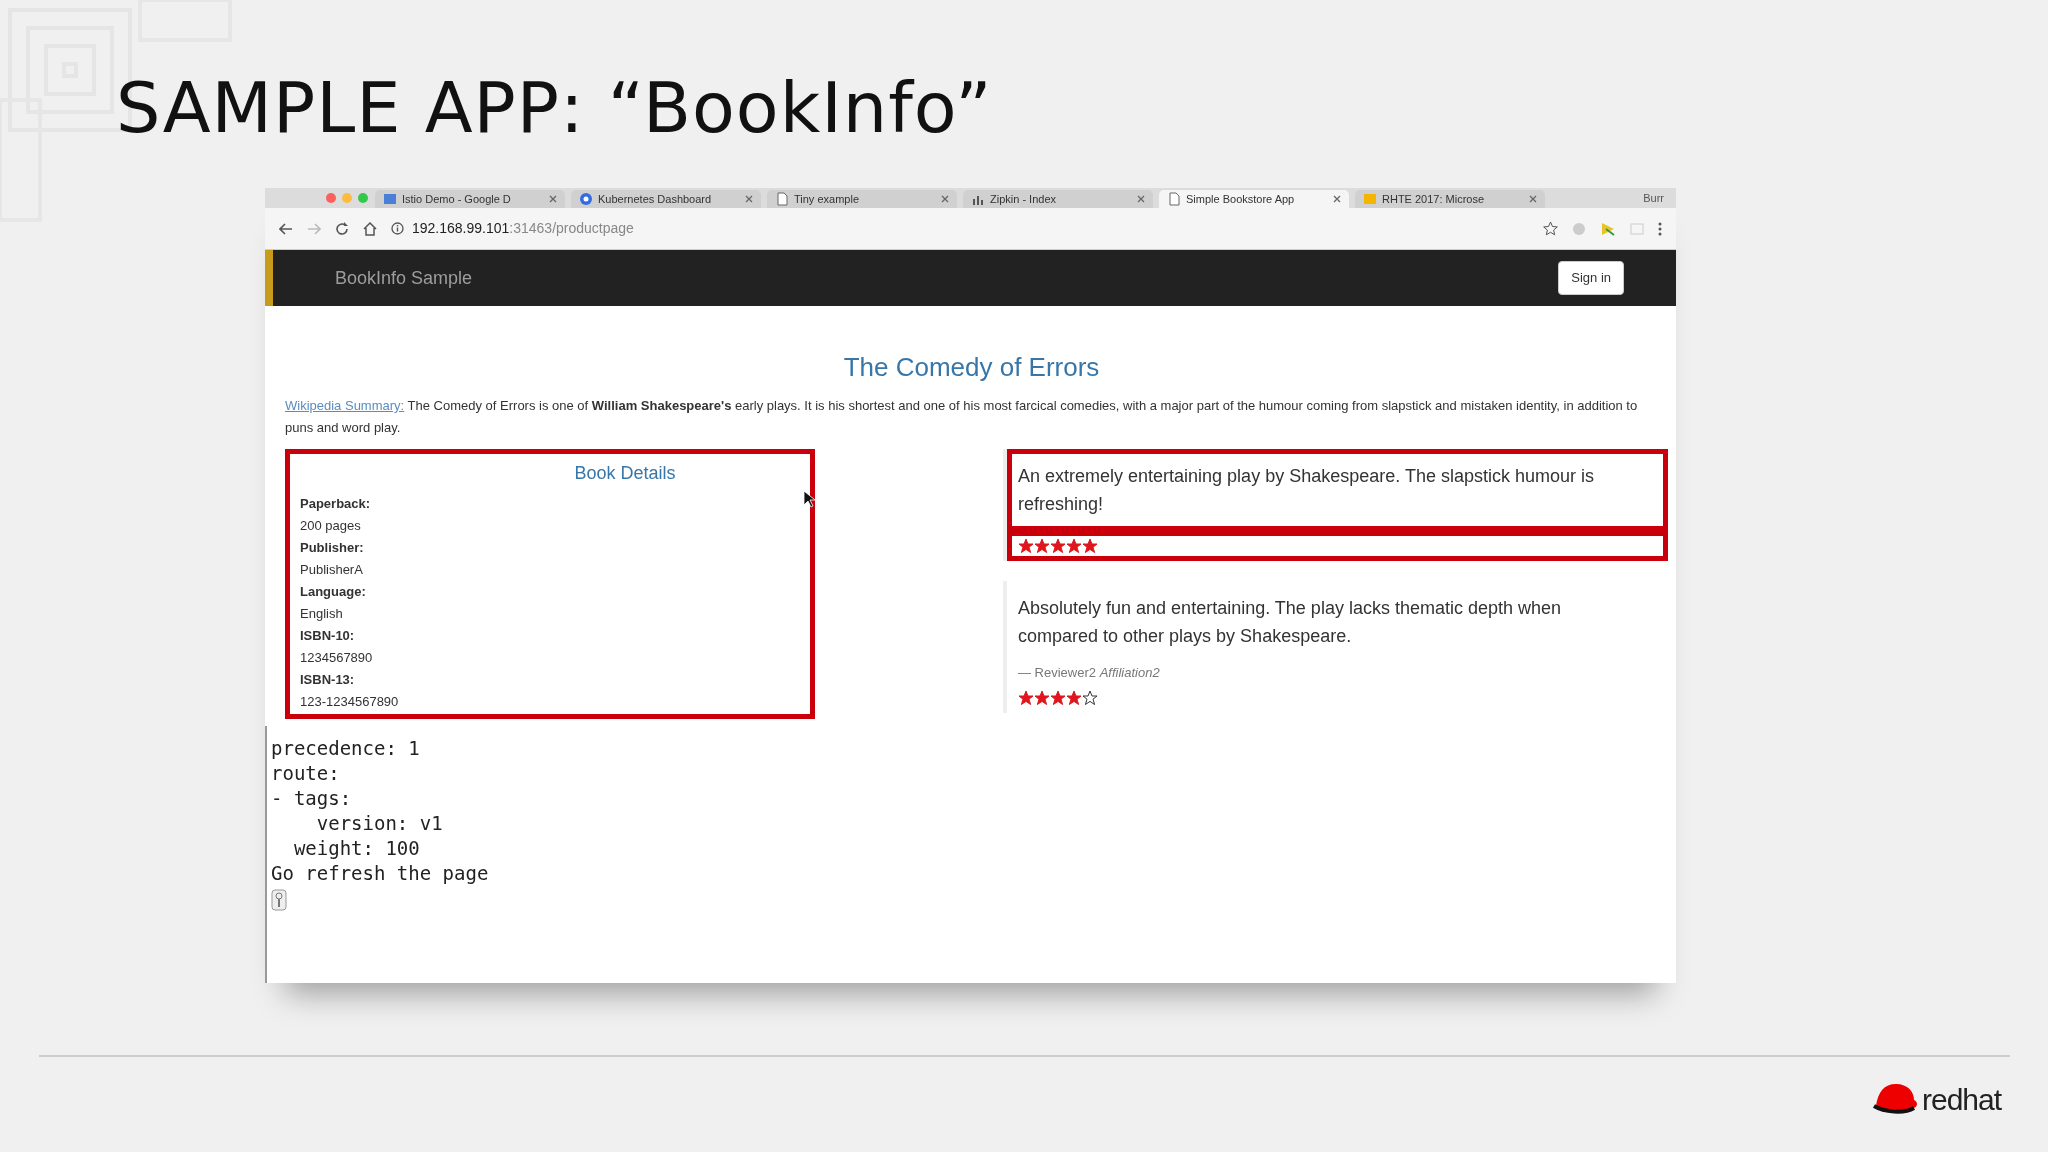 This screenshot has height=1152, width=2048. Describe the element at coordinates (666, 199) in the screenshot. I see `browser-tab: Kubernetes Dashboard` at that location.